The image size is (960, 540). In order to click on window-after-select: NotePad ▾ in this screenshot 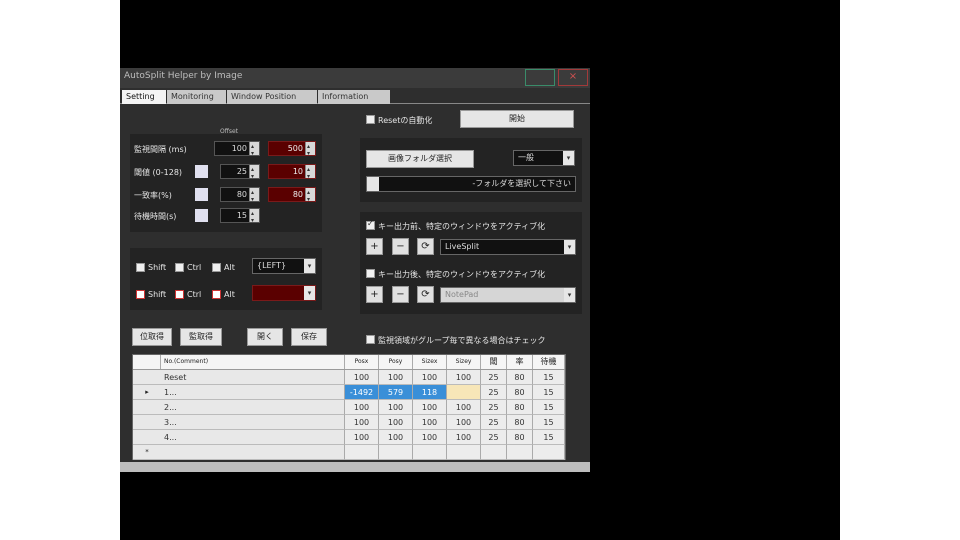, I will do `click(508, 295)`.